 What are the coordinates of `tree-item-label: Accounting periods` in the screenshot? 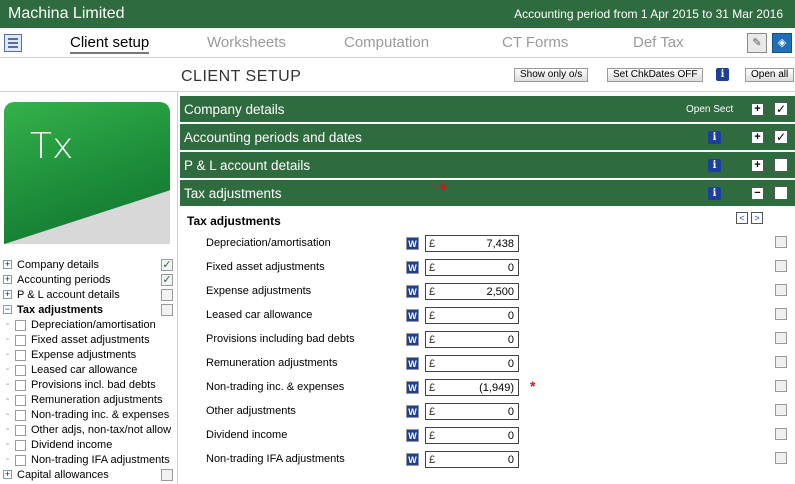 It's located at (64, 280).